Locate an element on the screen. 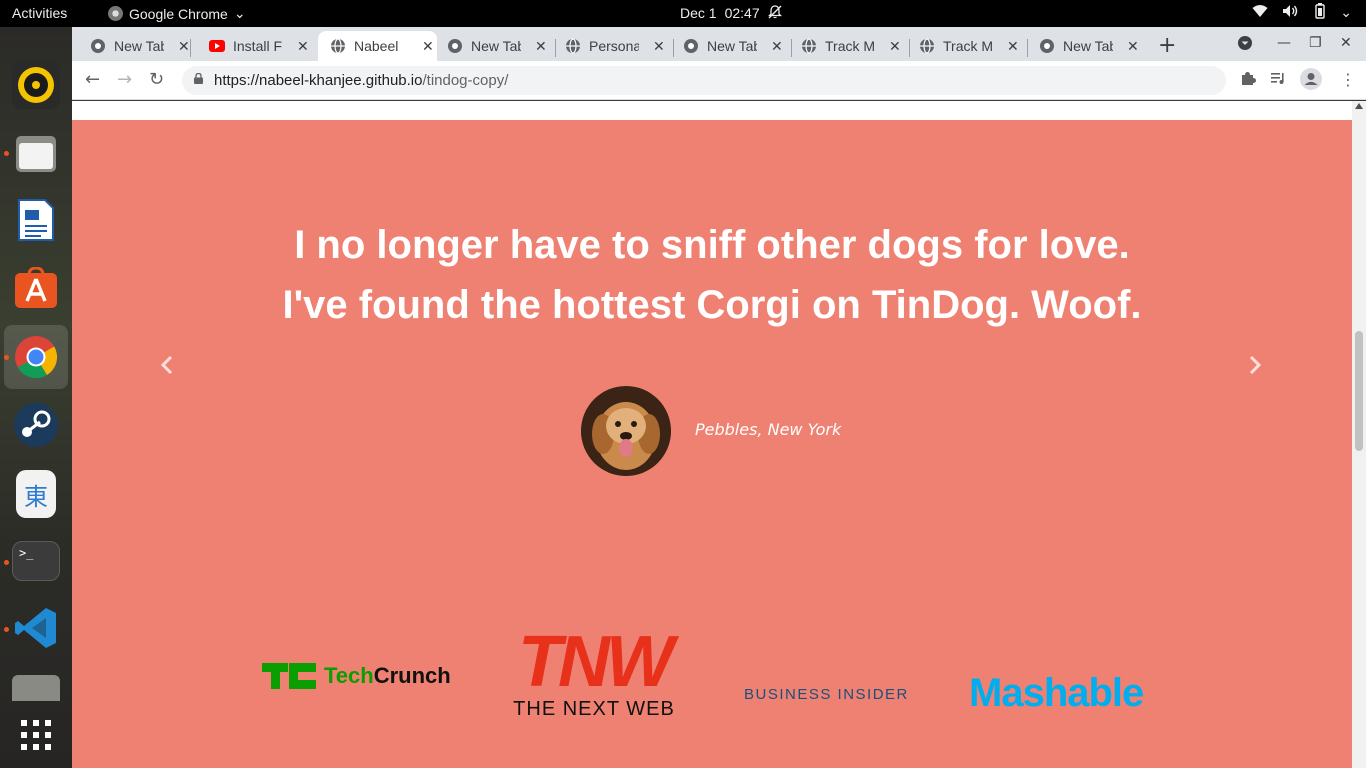  url-host: https://nabeel-khanjee.github.io is located at coordinates (318, 80).